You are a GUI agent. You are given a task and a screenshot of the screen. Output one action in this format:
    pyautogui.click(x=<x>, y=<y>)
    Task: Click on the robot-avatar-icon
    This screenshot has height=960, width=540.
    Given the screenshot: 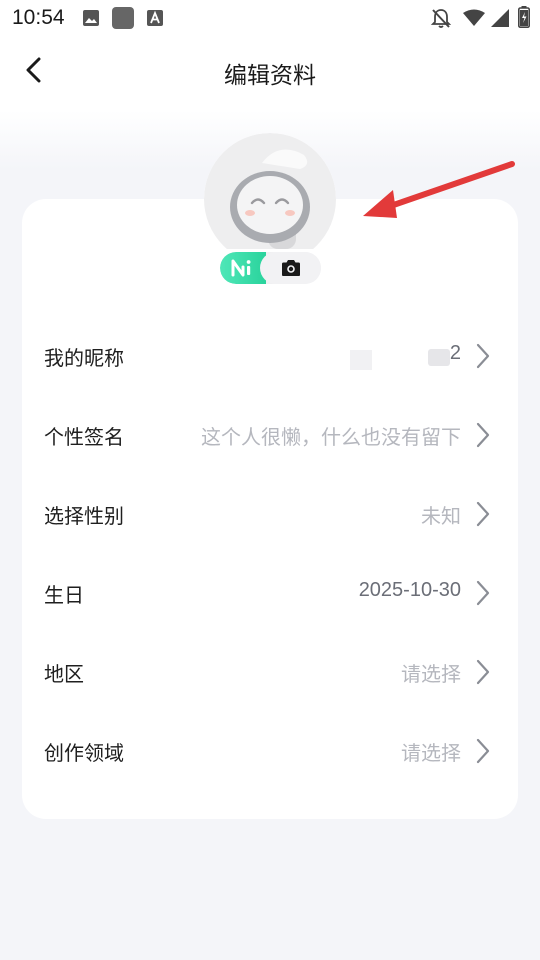 What is the action you would take?
    pyautogui.click(x=270, y=199)
    